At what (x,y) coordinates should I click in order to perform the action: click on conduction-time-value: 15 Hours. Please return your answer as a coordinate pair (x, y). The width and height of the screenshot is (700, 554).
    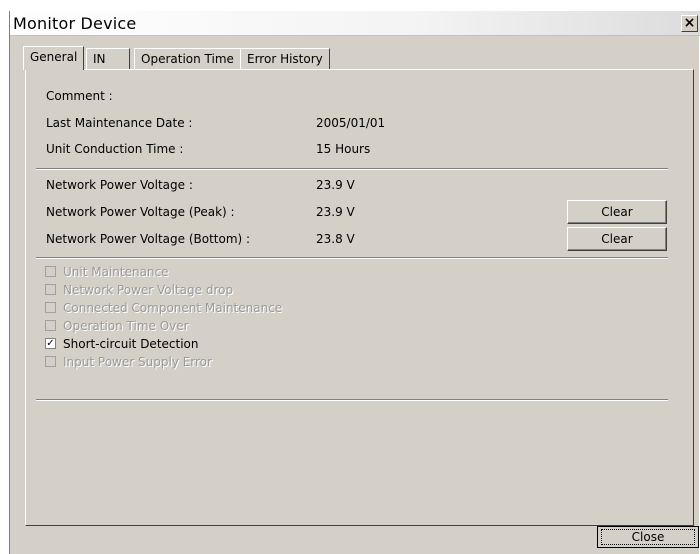
    Looking at the image, I should click on (343, 149).